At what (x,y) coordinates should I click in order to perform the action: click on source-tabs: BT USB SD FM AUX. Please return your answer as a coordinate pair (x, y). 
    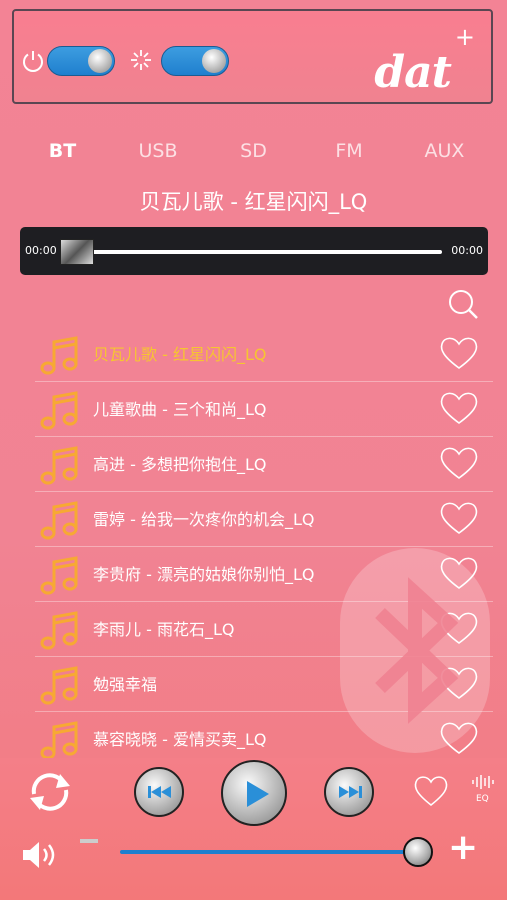
    Looking at the image, I should click on (253, 154).